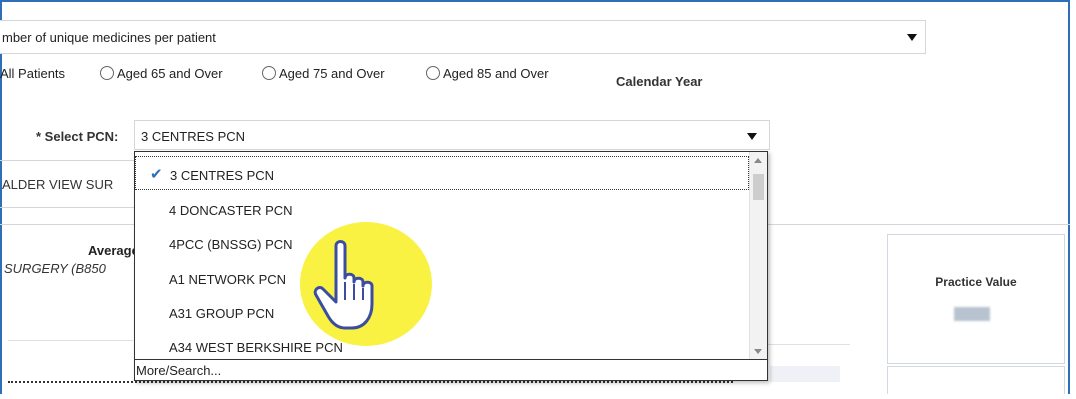 Image resolution: width=1076 pixels, height=399 pixels. I want to click on background-block, so click(805, 374).